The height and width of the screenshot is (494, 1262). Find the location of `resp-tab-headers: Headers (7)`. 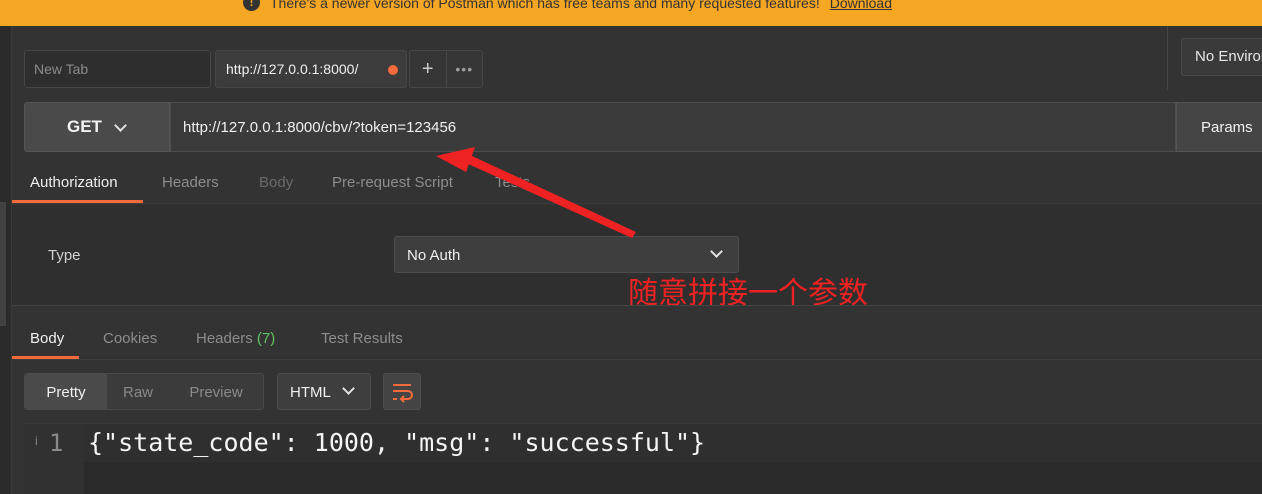

resp-tab-headers: Headers (7) is located at coordinates (235, 338).